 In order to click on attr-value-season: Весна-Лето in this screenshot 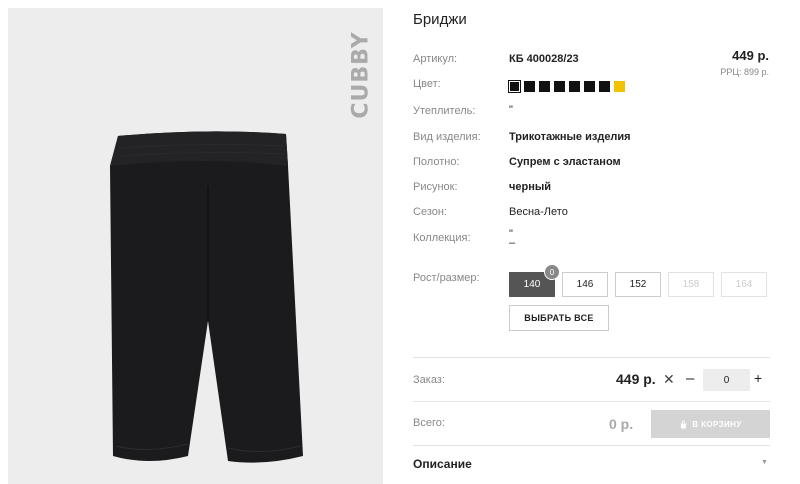, I will do `click(538, 212)`.